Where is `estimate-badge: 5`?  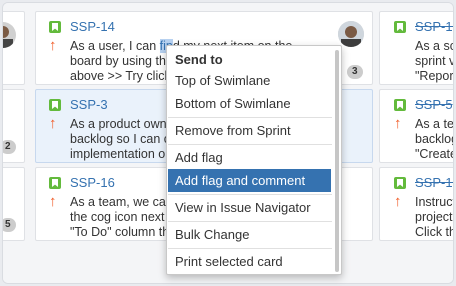
estimate-badge: 5 is located at coordinates (9, 225).